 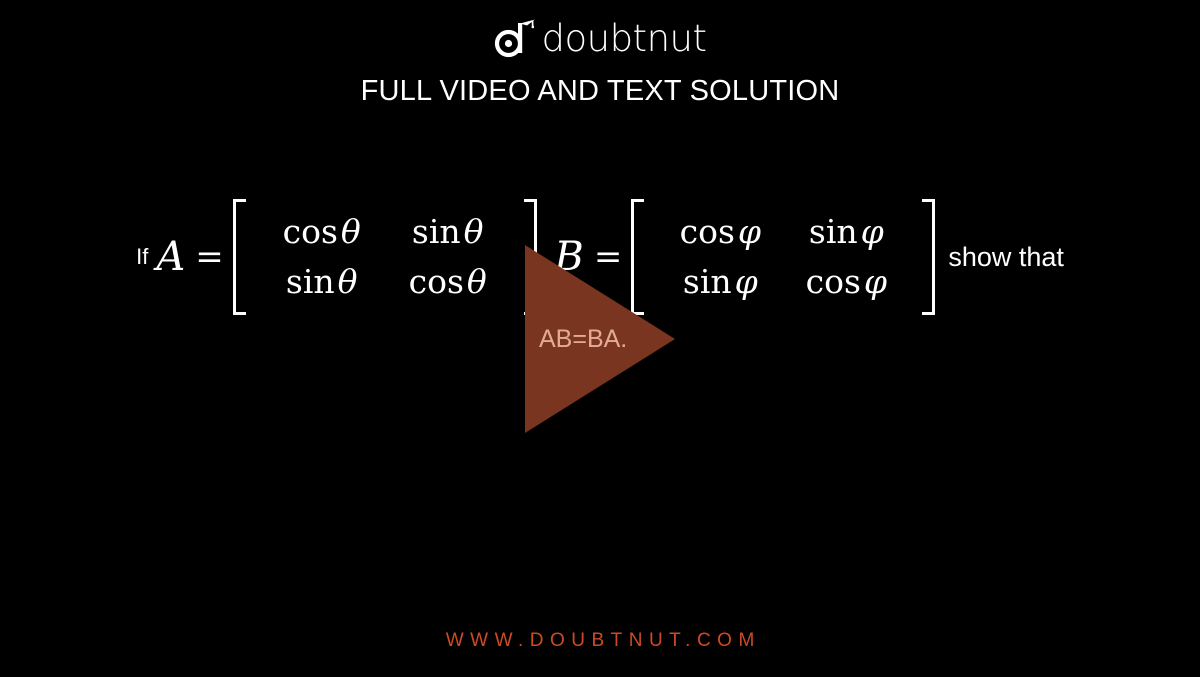 What do you see at coordinates (142, 256) in the screenshot?
I see `problem-lead-text: If` at bounding box center [142, 256].